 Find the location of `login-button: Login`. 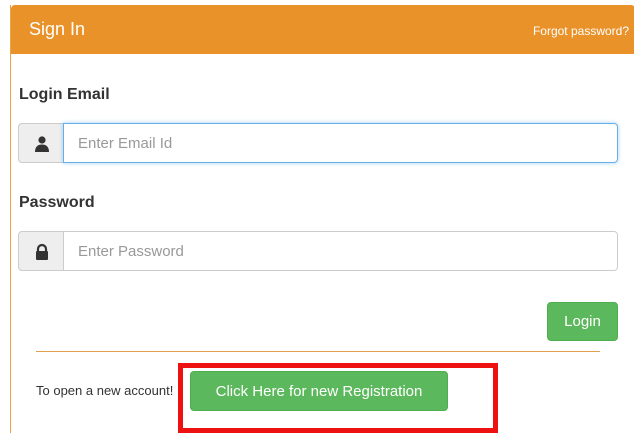

login-button: Login is located at coordinates (582, 321).